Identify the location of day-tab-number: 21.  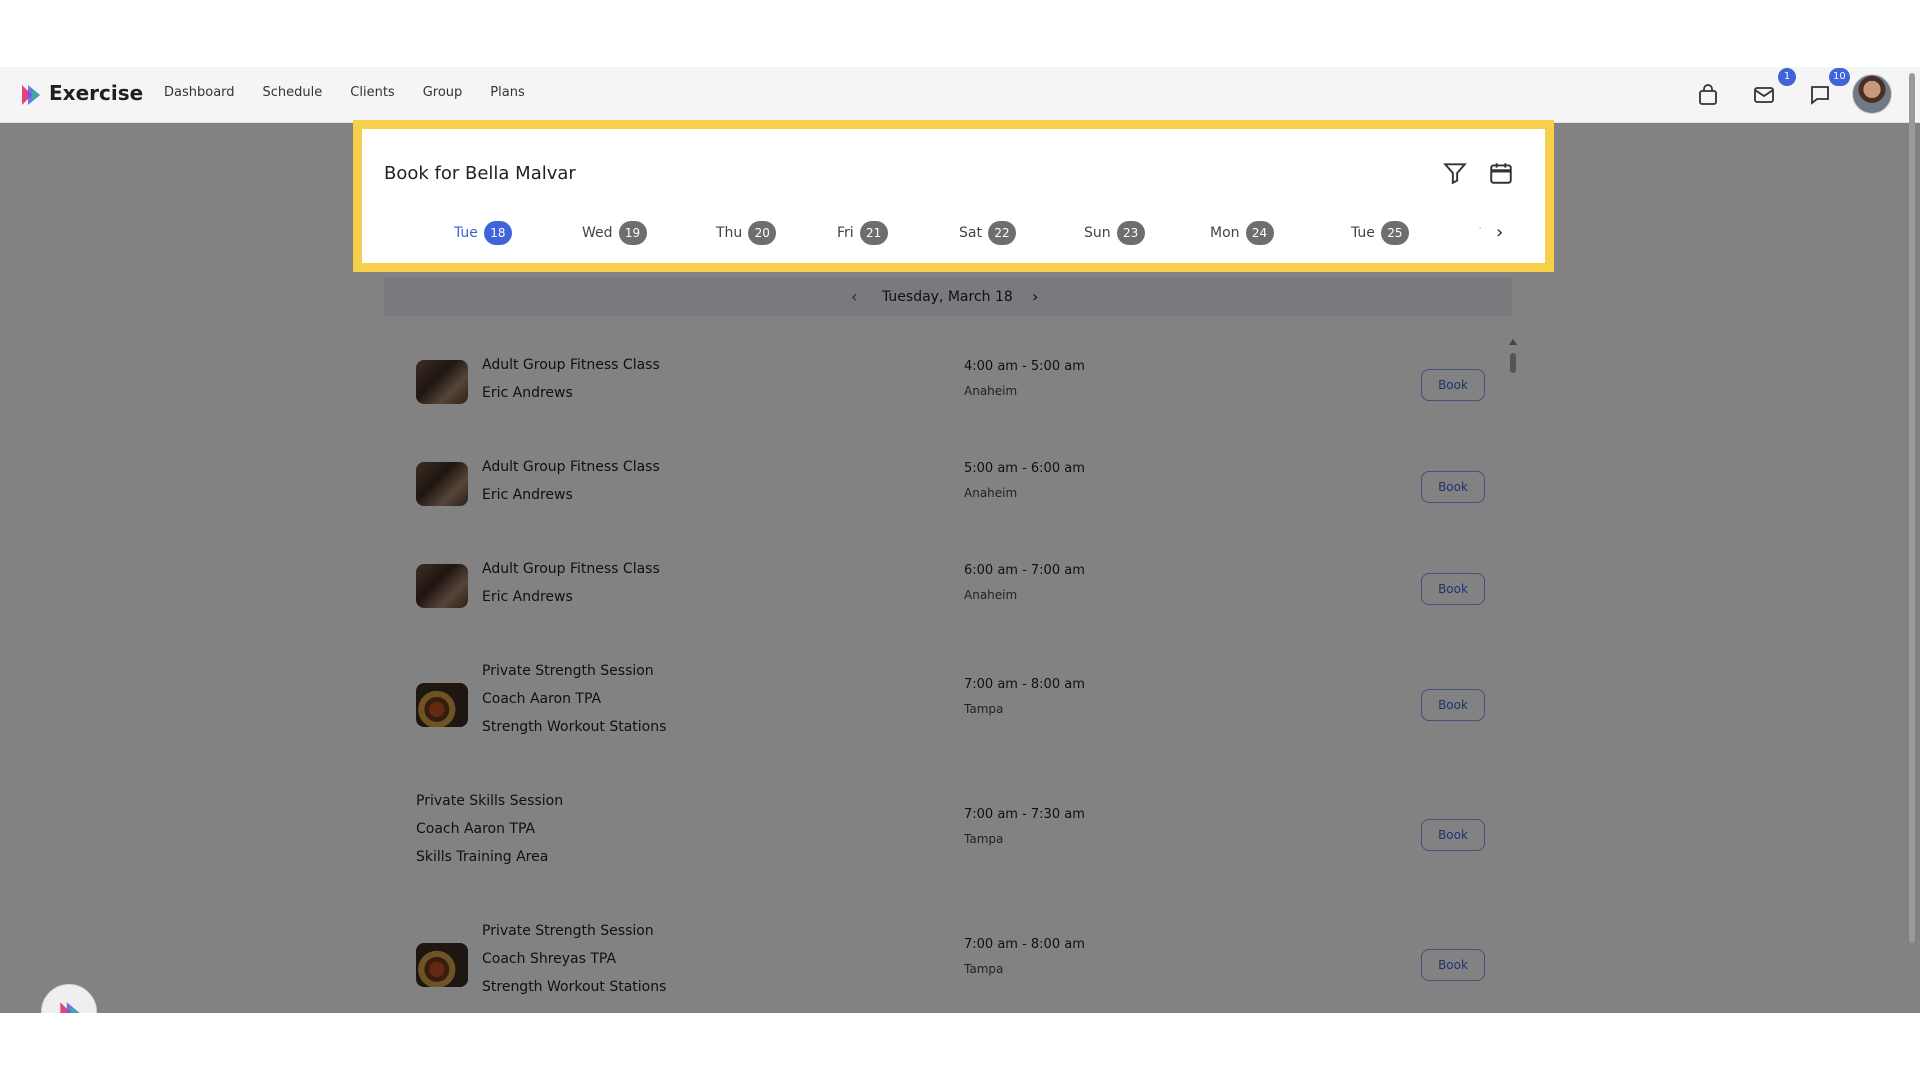
(873, 233).